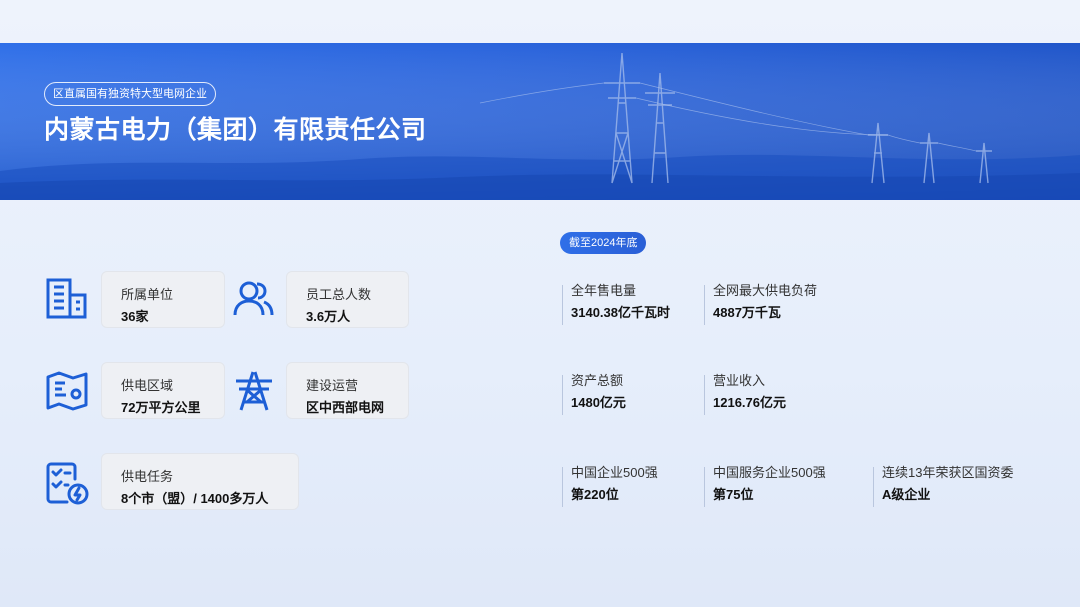 The width and height of the screenshot is (1080, 607). I want to click on stat-max-load: 全网最大供电负荷 4887万千瓦, so click(761, 304).